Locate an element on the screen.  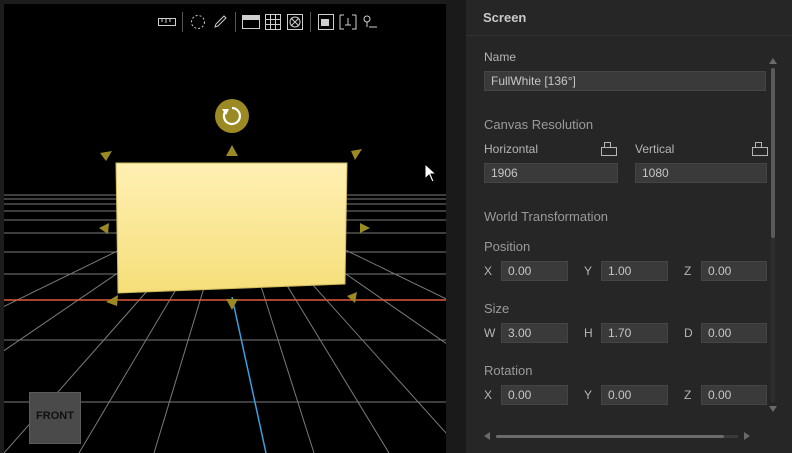
viewport-toolbar is located at coordinates (268, 22).